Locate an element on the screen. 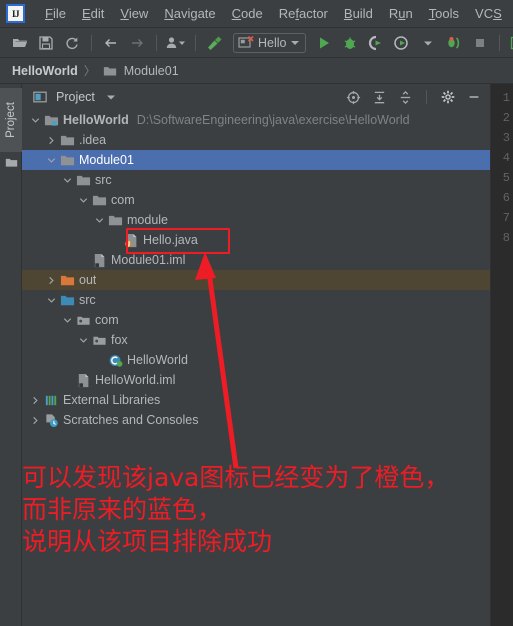 This screenshot has height=626, width=513. editor-line-number: 3 is located at coordinates (506, 138).